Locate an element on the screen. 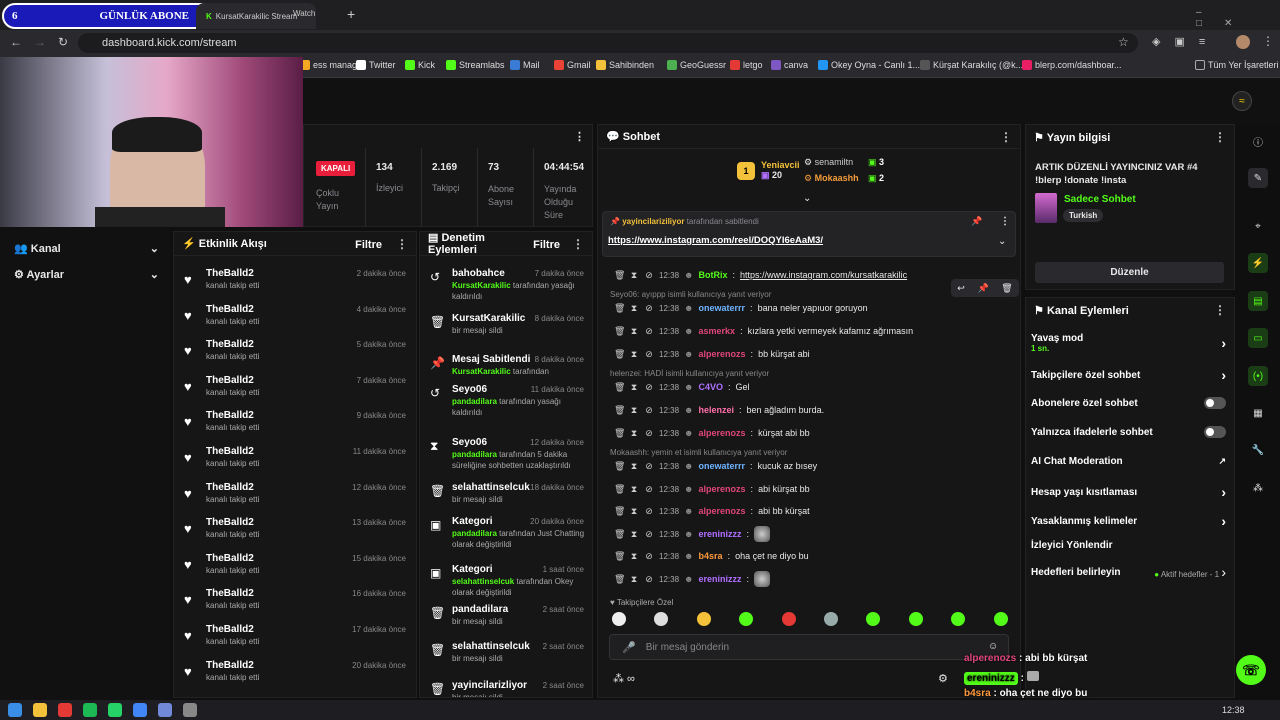 This screenshot has height=720, width=1280. edit-icon: ✎ is located at coordinates (1258, 178).